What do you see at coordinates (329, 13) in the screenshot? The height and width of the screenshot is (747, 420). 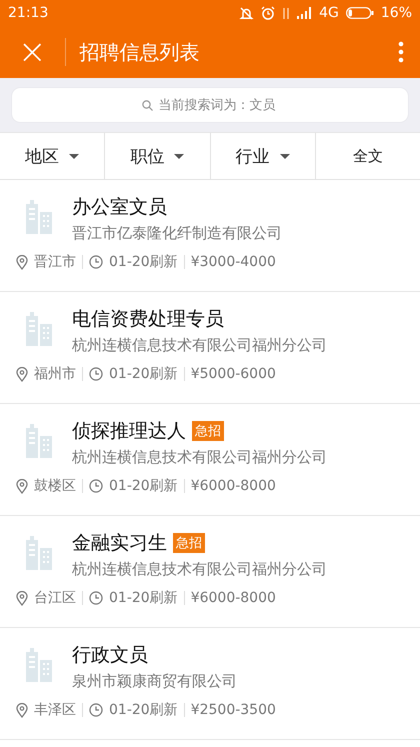 I see `network-type: 4G` at bounding box center [329, 13].